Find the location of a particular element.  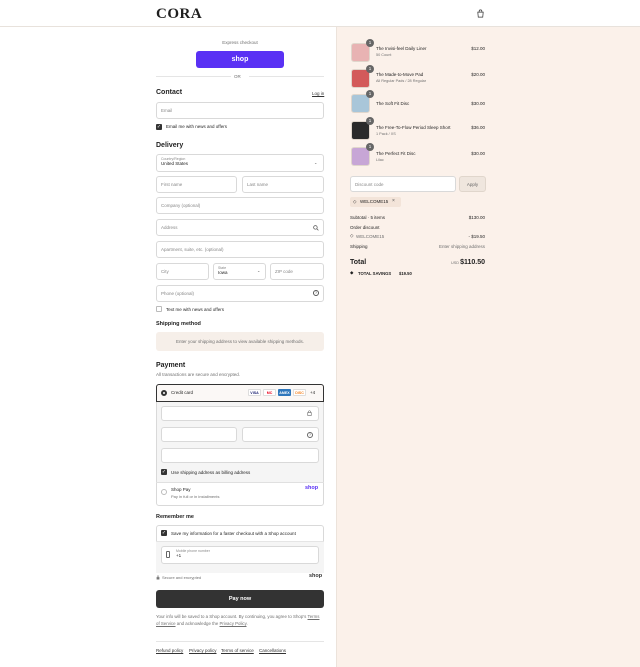

product-variant: 50 Count is located at coordinates (384, 55).